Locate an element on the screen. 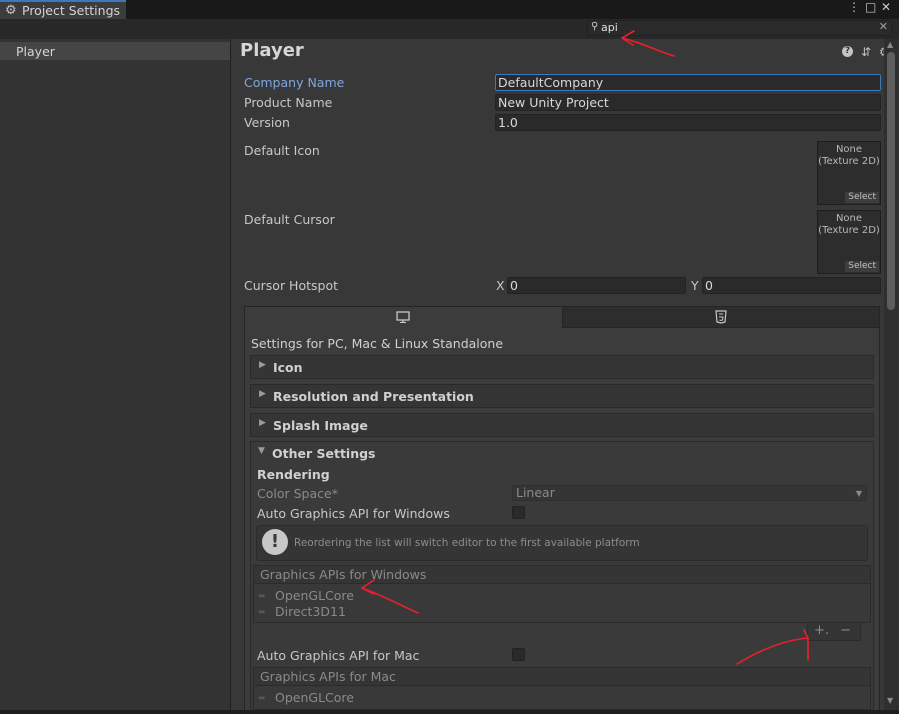  annotation-arrow-search is located at coordinates (648, 43).